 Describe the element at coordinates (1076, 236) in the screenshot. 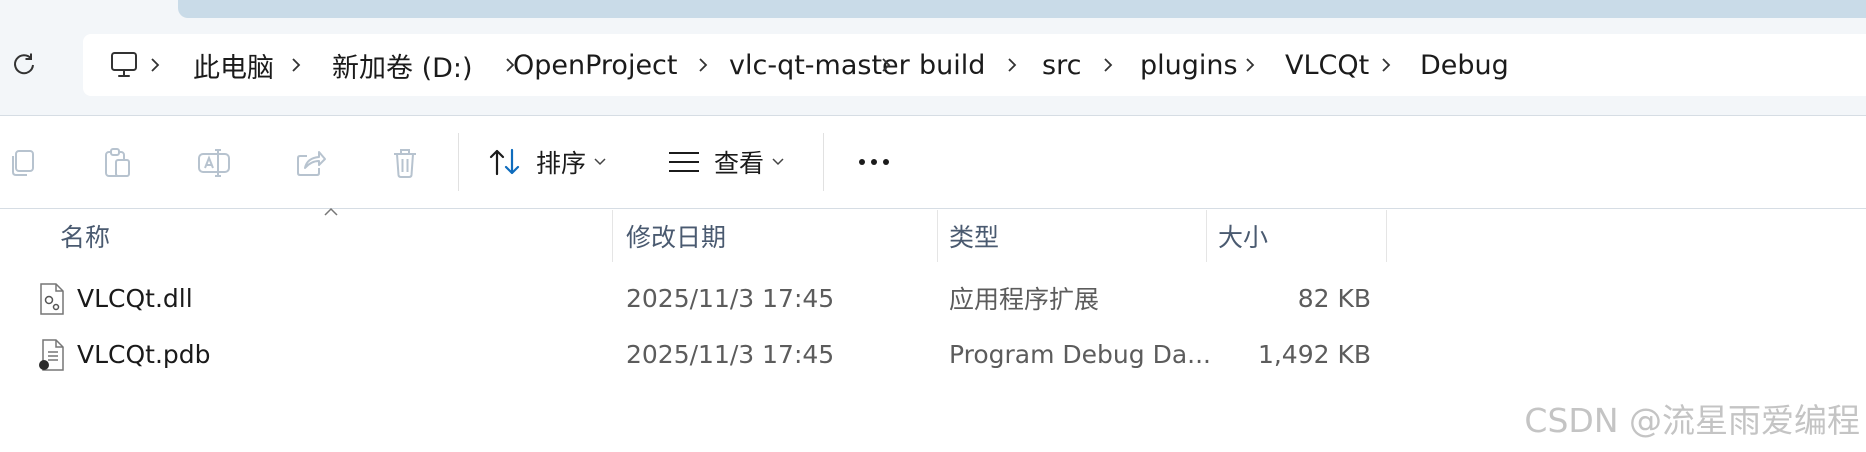

I see `column-header-type: 类型` at that location.